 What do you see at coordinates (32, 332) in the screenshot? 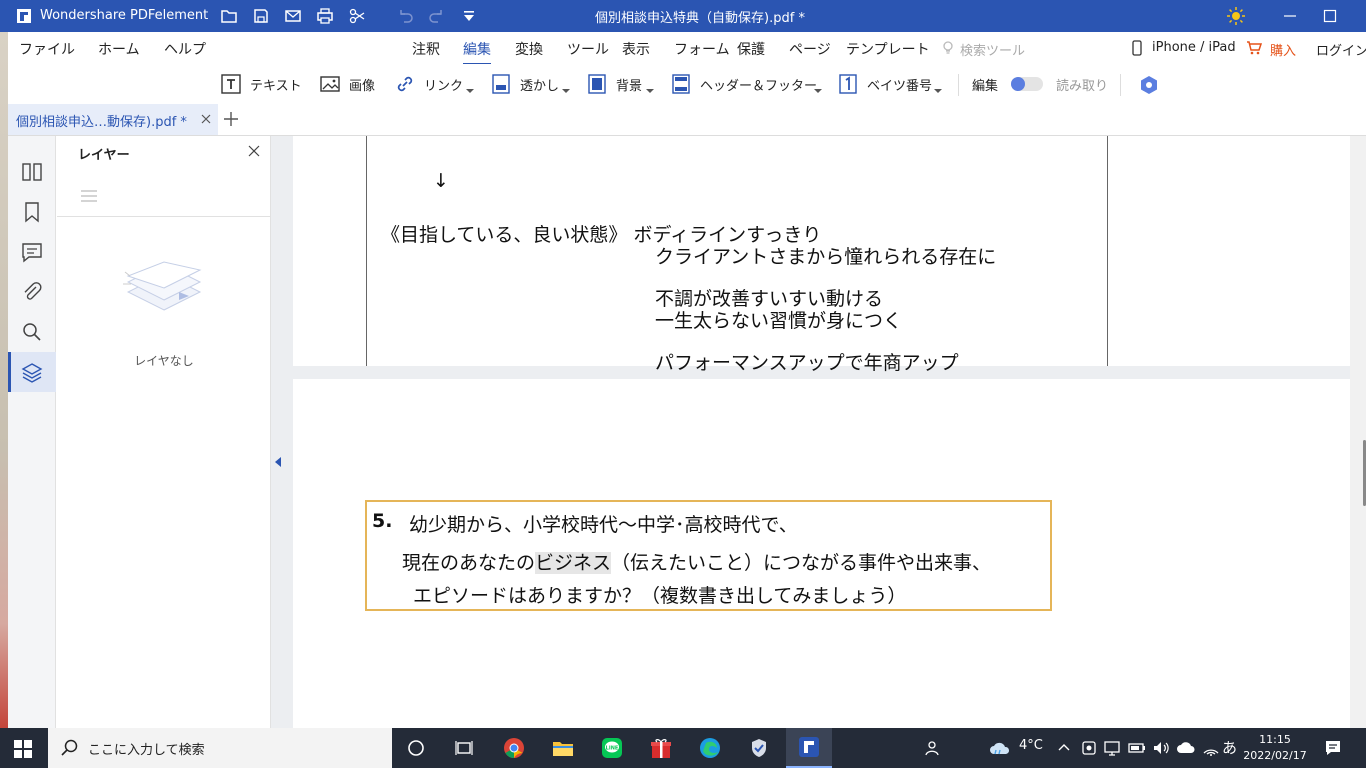
I see `search-icon` at bounding box center [32, 332].